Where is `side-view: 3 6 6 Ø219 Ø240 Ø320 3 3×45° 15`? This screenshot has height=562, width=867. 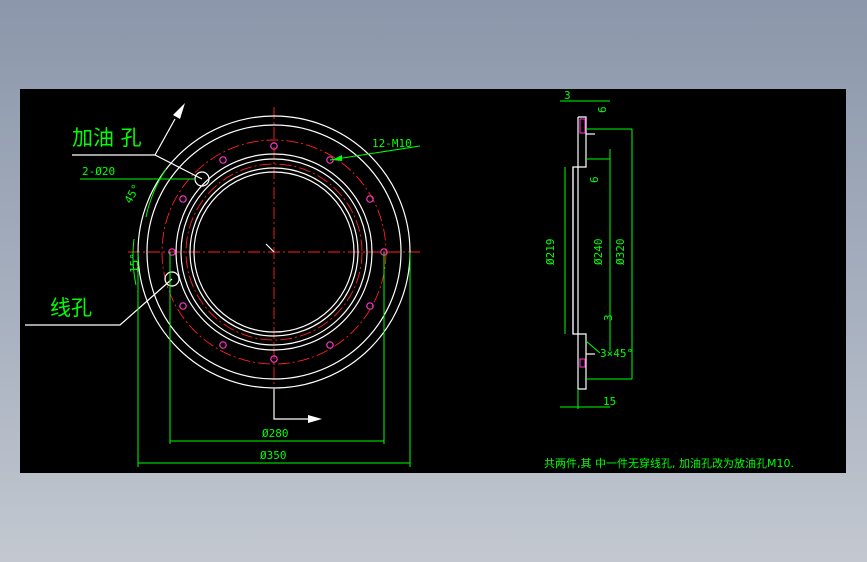
side-view: 3 6 6 Ø219 Ø240 Ø320 3 3×45° 15 is located at coordinates (588, 249).